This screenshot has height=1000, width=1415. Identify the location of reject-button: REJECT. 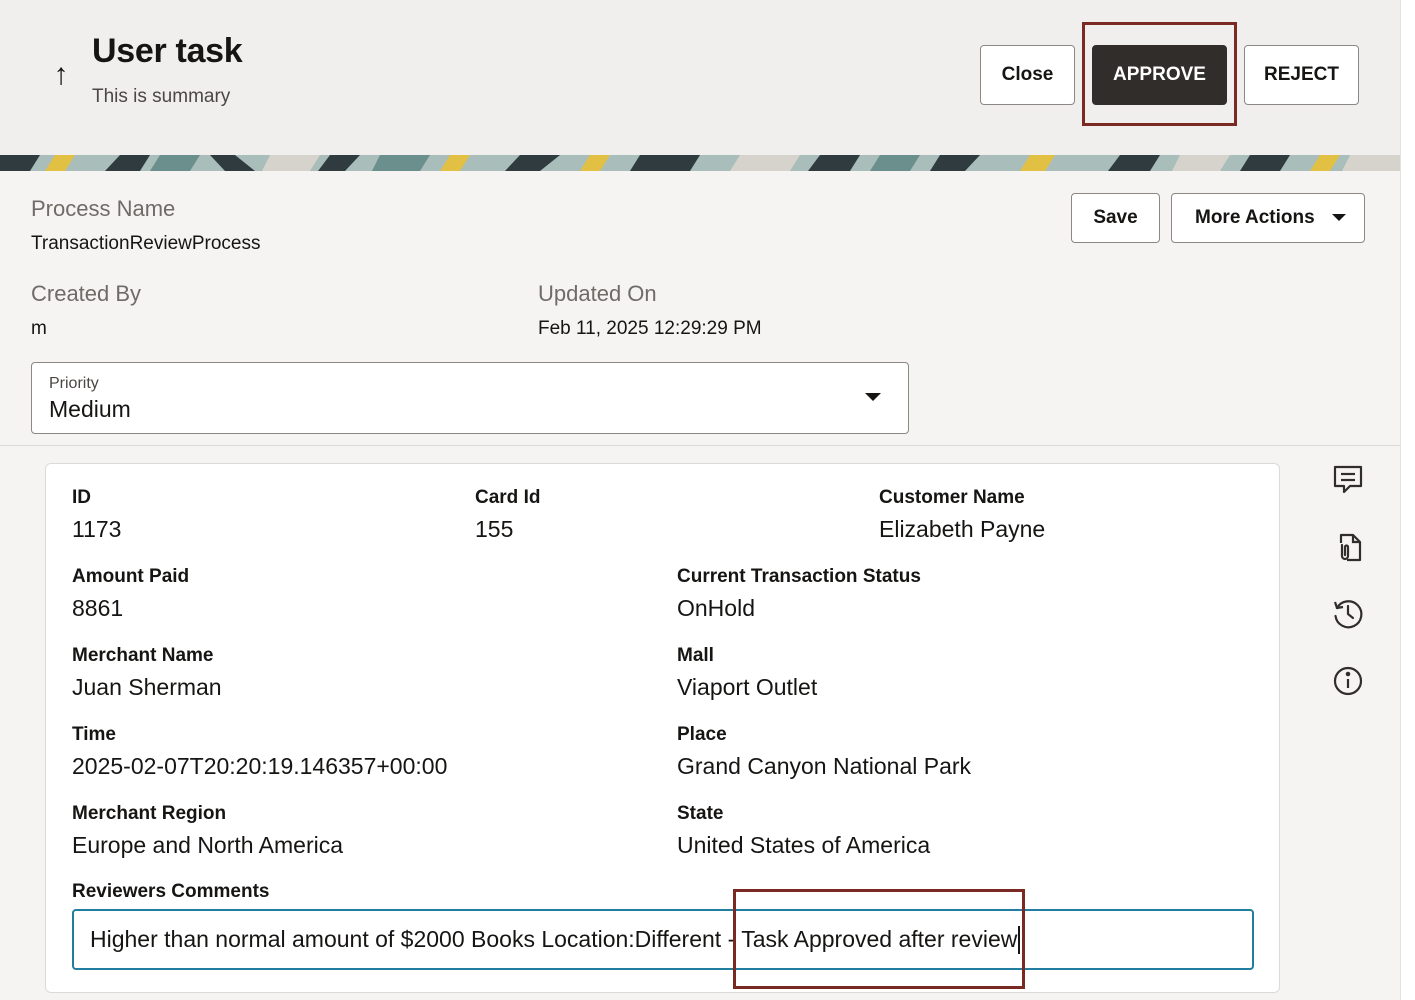
(1301, 75).